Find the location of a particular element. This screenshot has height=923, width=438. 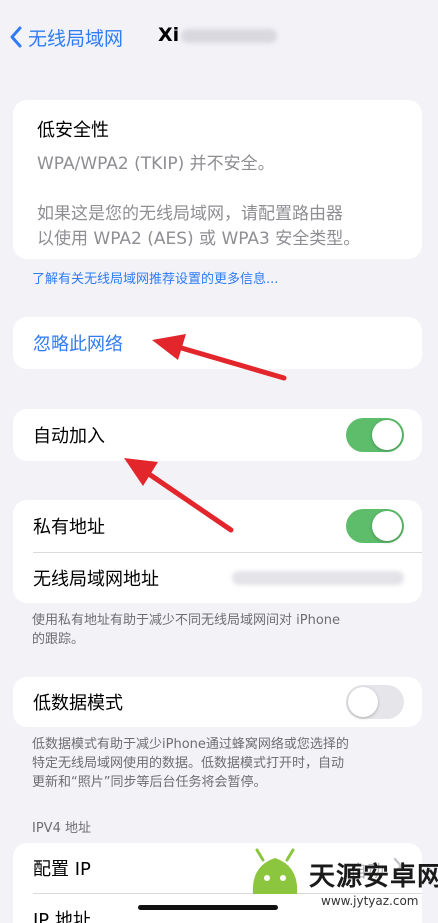

back-label: 无线局域网 is located at coordinates (76, 38).